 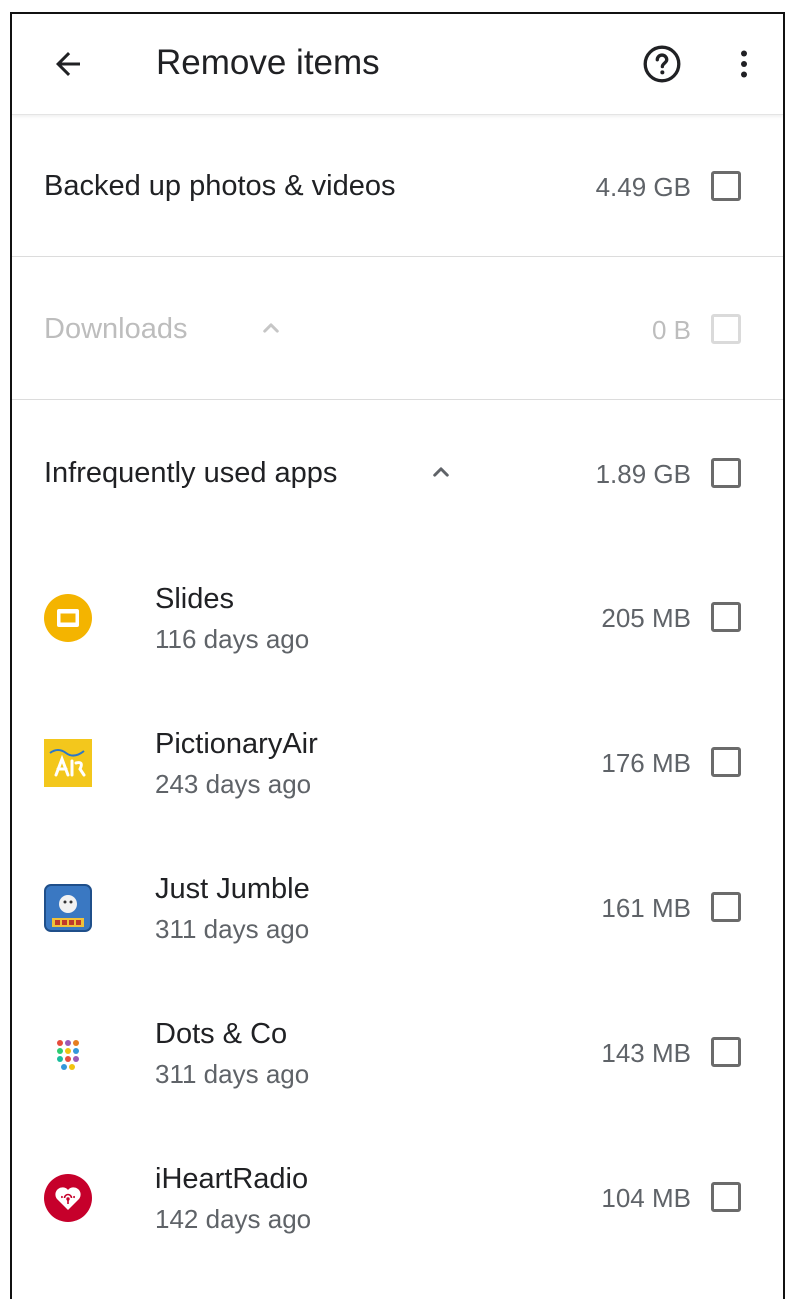 I want to click on app-name: Slides, so click(x=194, y=599).